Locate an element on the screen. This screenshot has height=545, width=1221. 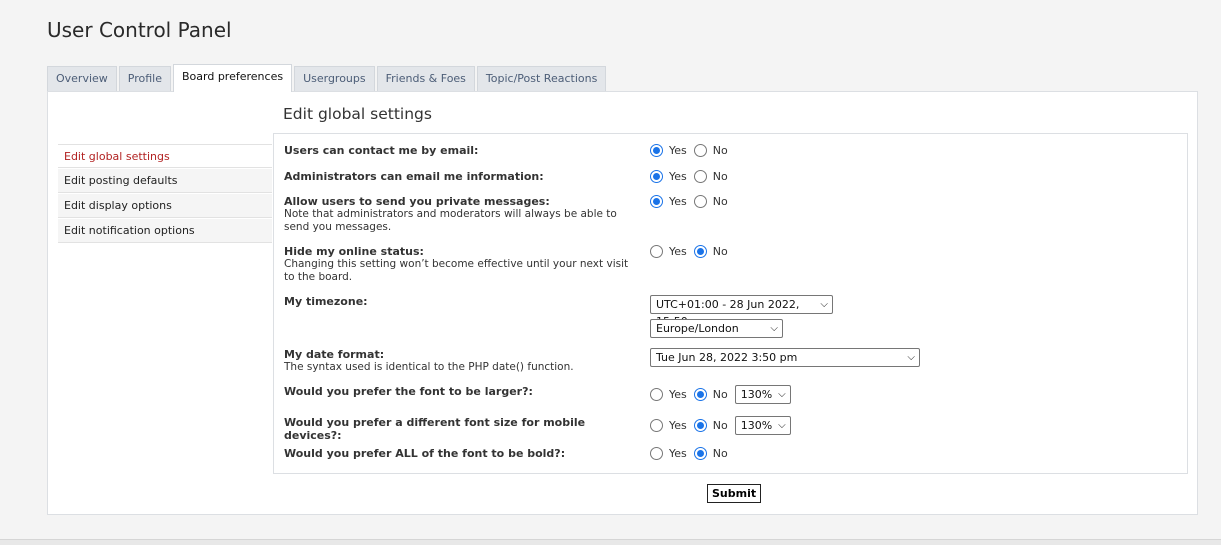
font-larger-no-radio is located at coordinates (700, 394).